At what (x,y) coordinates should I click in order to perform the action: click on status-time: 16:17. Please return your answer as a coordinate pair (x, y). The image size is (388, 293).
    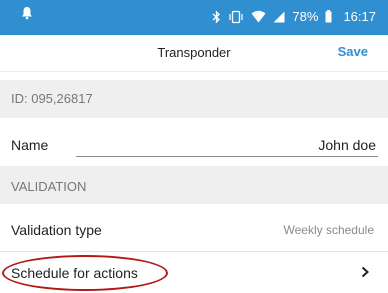
    Looking at the image, I should click on (359, 16).